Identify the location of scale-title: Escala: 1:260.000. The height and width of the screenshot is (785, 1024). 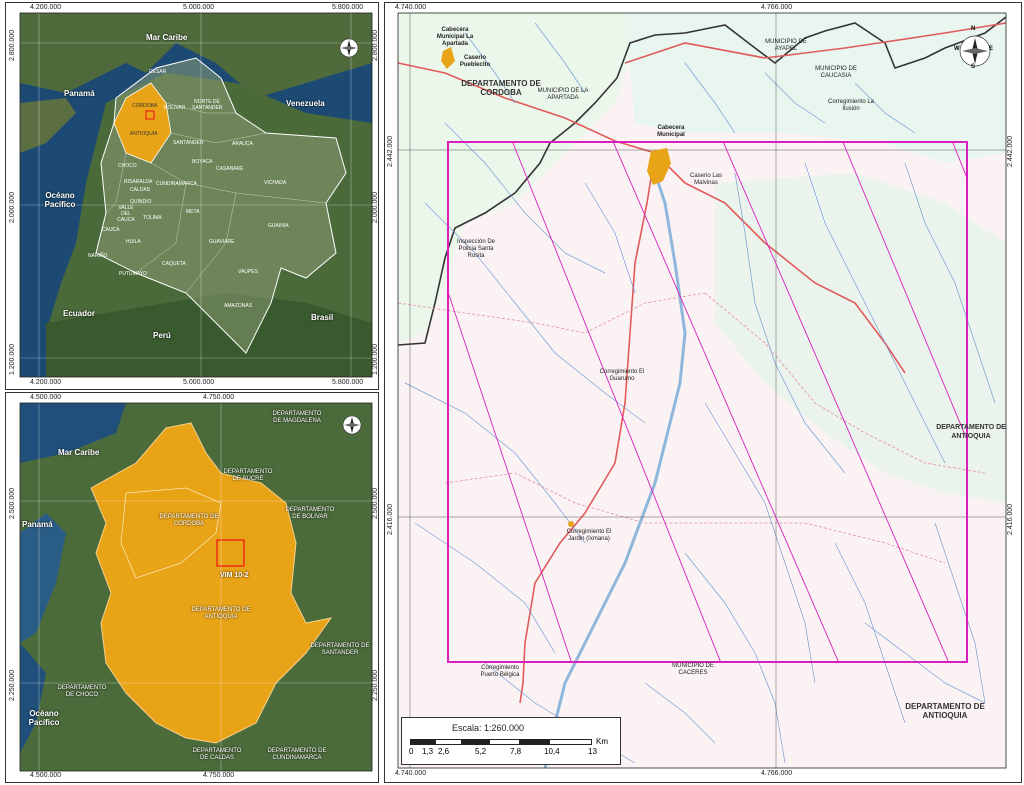
(488, 728).